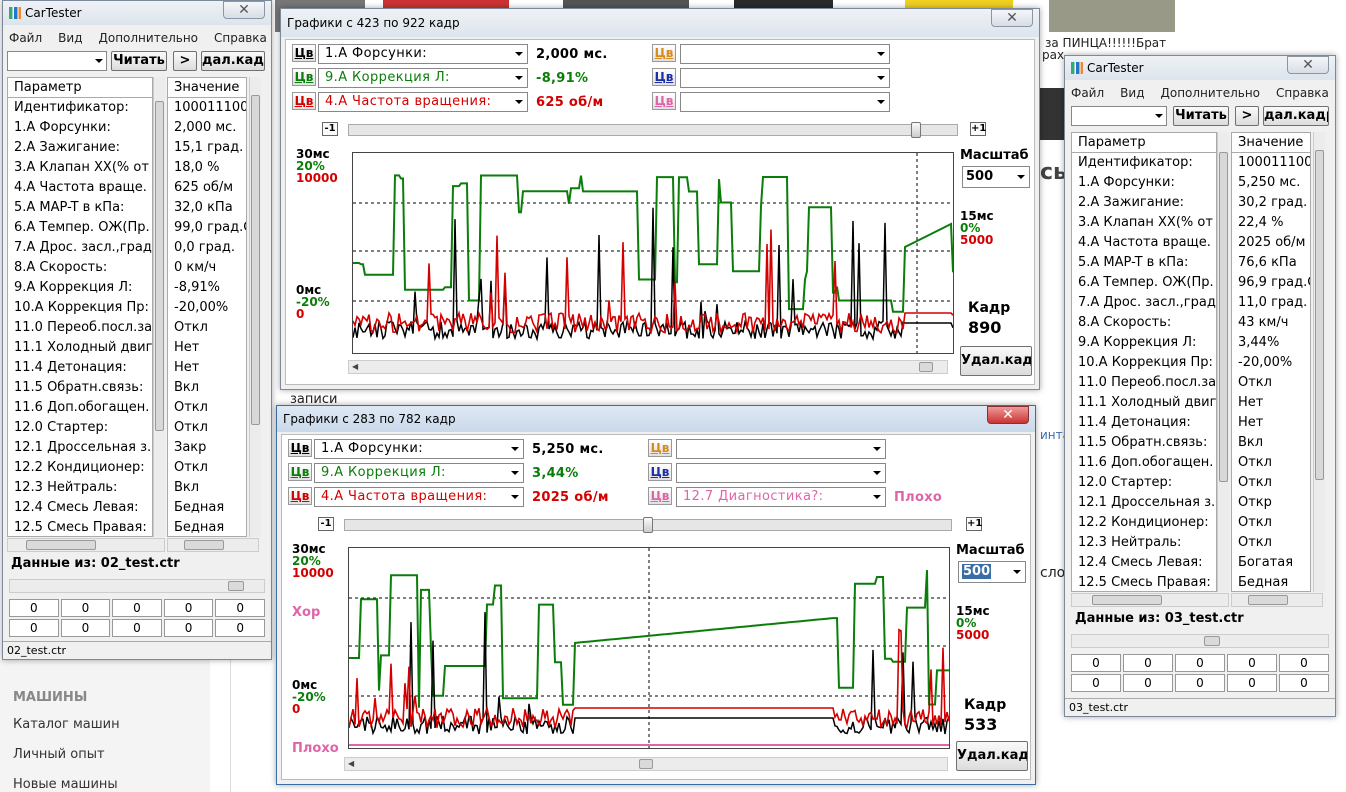  What do you see at coordinates (1271, 503) in the screenshot?
I see `value-row: Откр` at bounding box center [1271, 503].